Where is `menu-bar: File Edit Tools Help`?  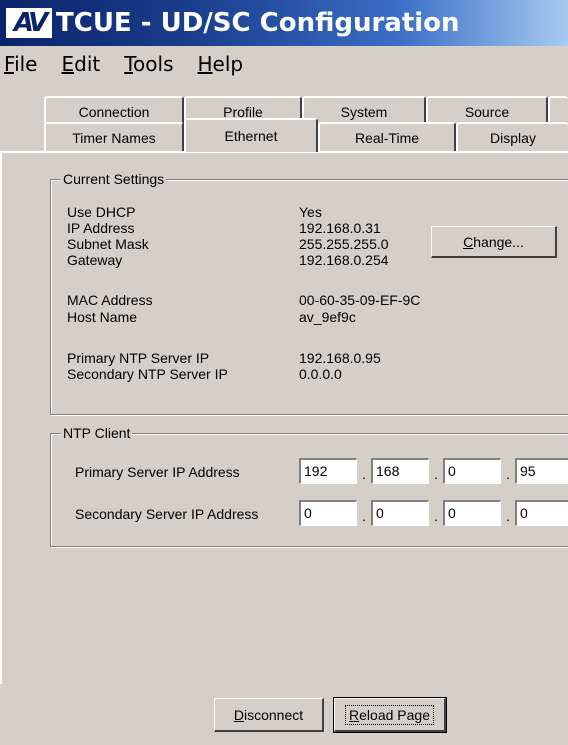
menu-bar: File Edit Tools Help is located at coordinates (284, 64).